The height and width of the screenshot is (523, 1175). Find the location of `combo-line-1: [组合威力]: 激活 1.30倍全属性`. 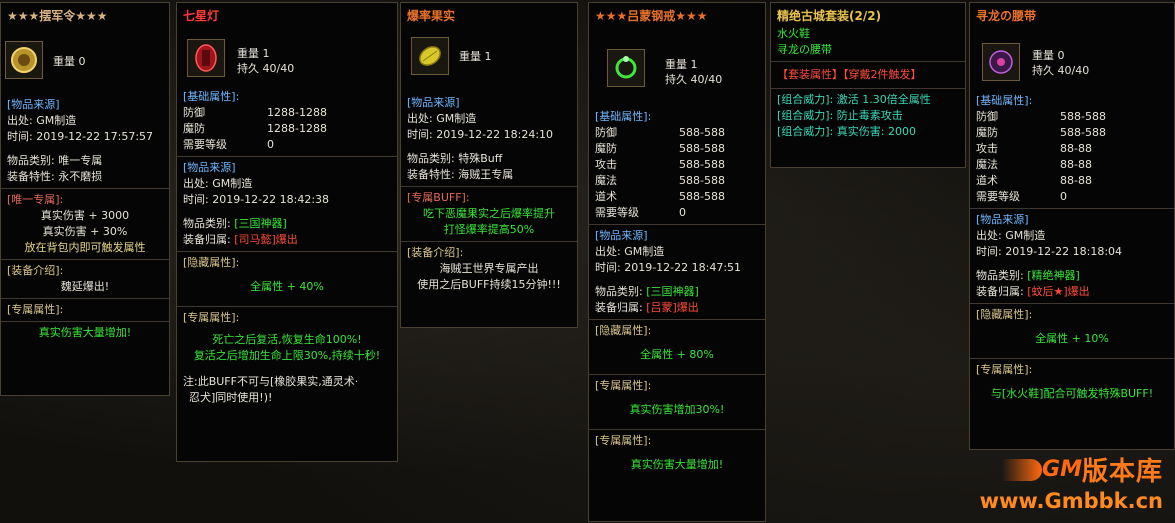

combo-line-1: [组合威力]: 激活 1.30倍全属性 is located at coordinates (854, 99).